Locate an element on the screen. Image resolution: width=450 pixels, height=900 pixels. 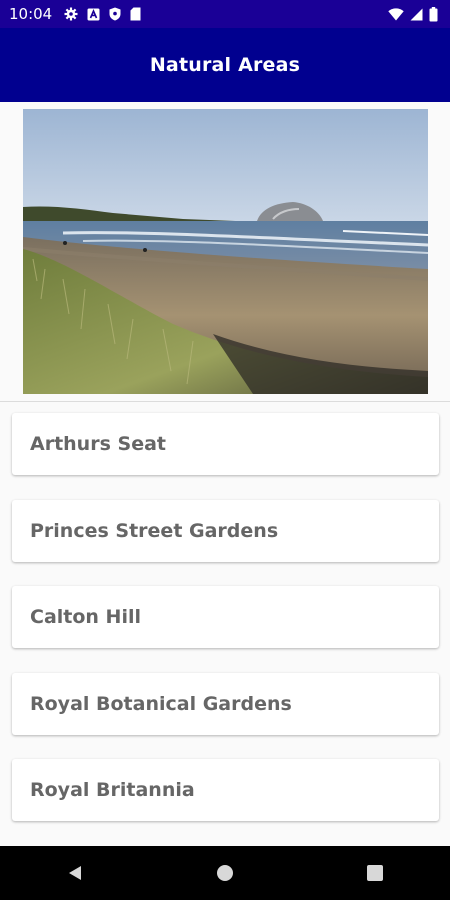
list-item: Princes Street Gardens is located at coordinates (225, 530).